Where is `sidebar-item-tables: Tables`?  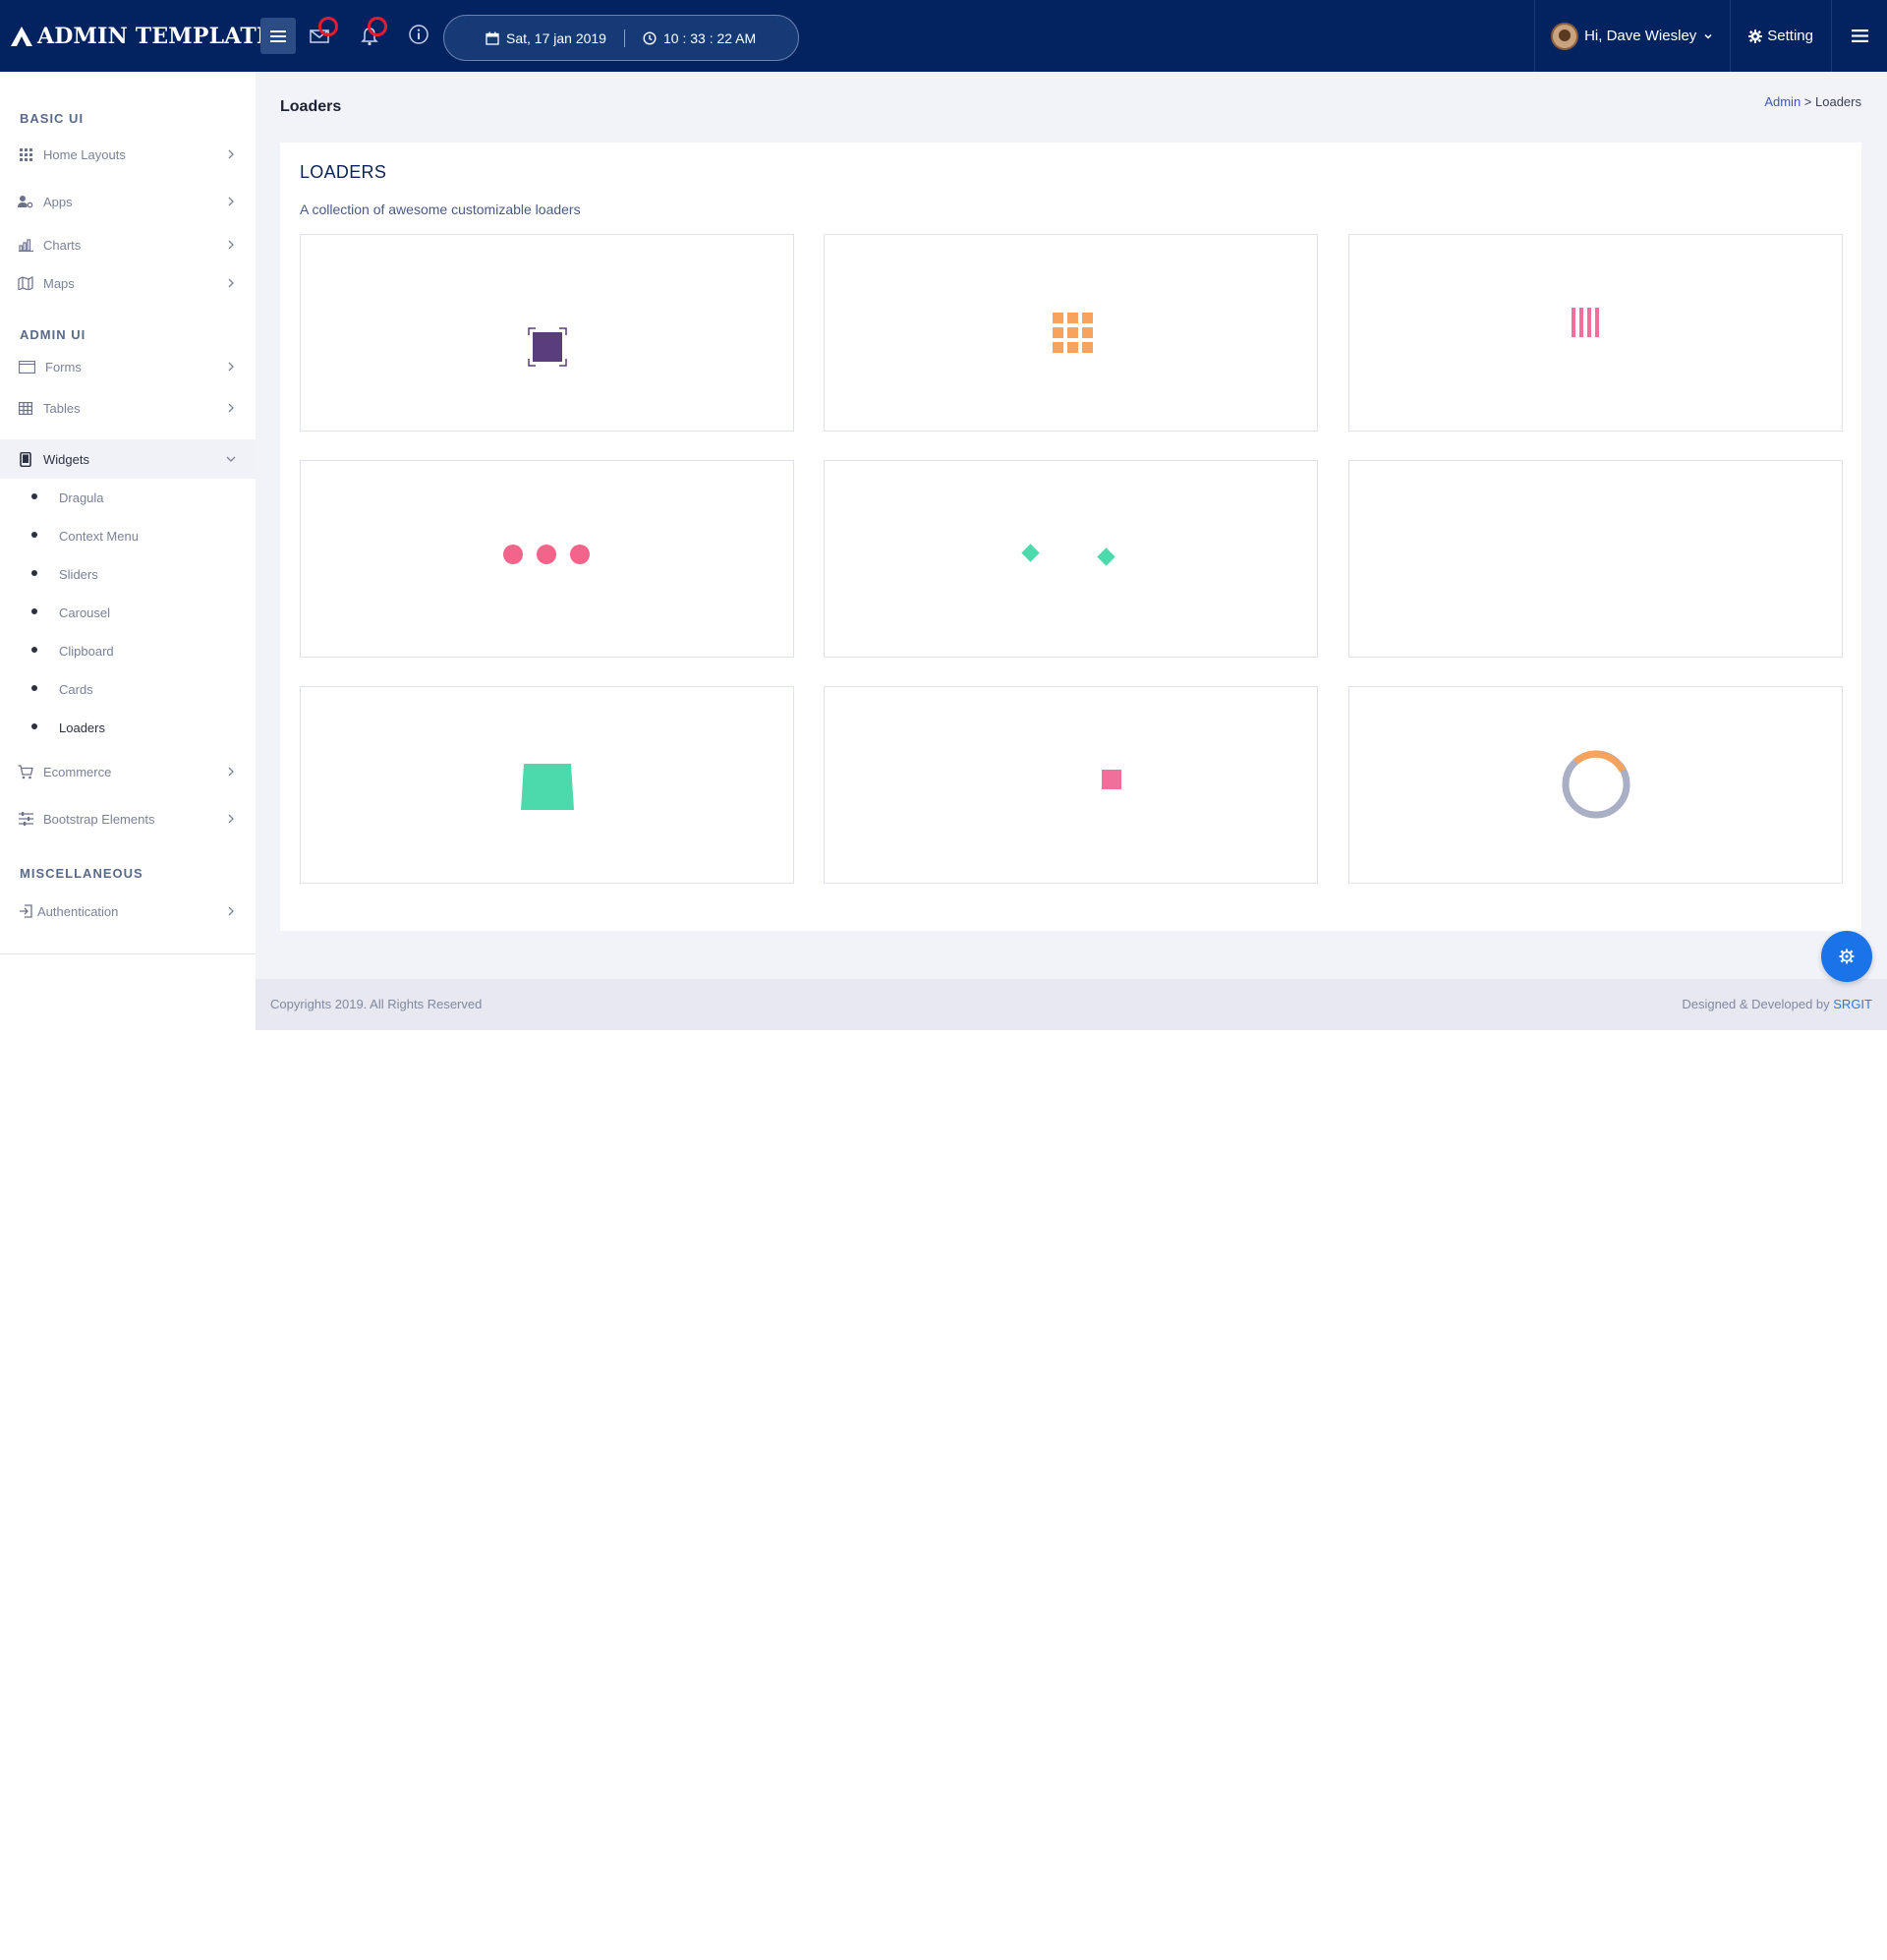
sidebar-item-tables: Tables is located at coordinates (128, 408).